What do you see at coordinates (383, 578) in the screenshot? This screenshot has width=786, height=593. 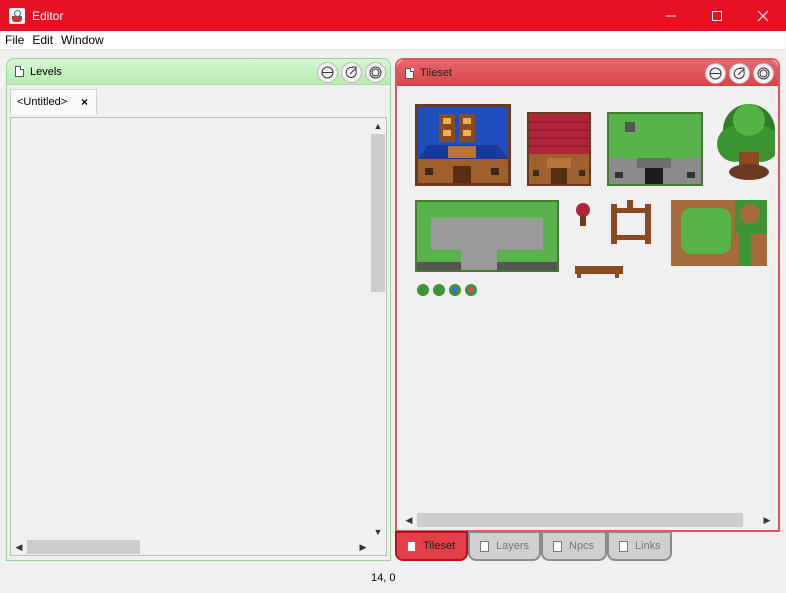 I see `status-coords: 14, 0` at bounding box center [383, 578].